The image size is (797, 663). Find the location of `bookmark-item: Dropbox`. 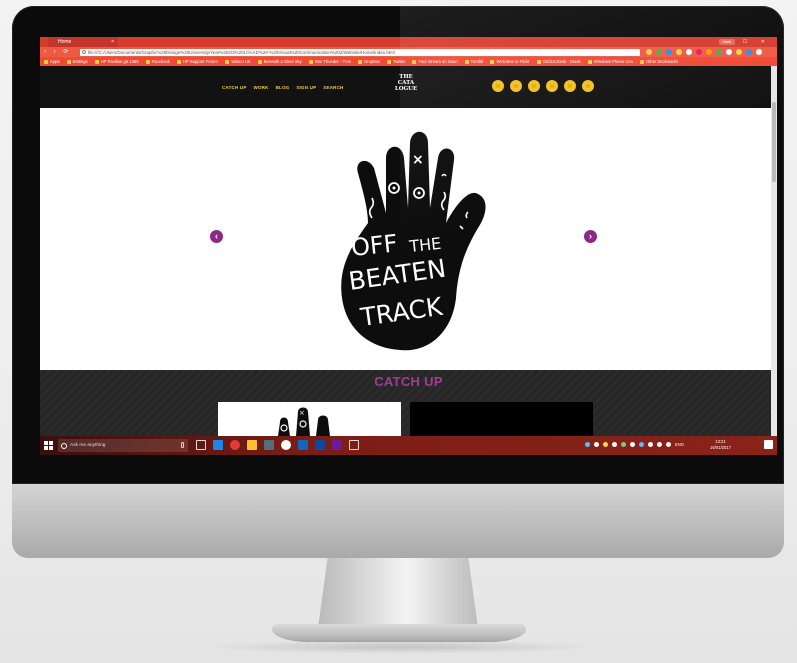

bookmark-item: Dropbox is located at coordinates (369, 61).